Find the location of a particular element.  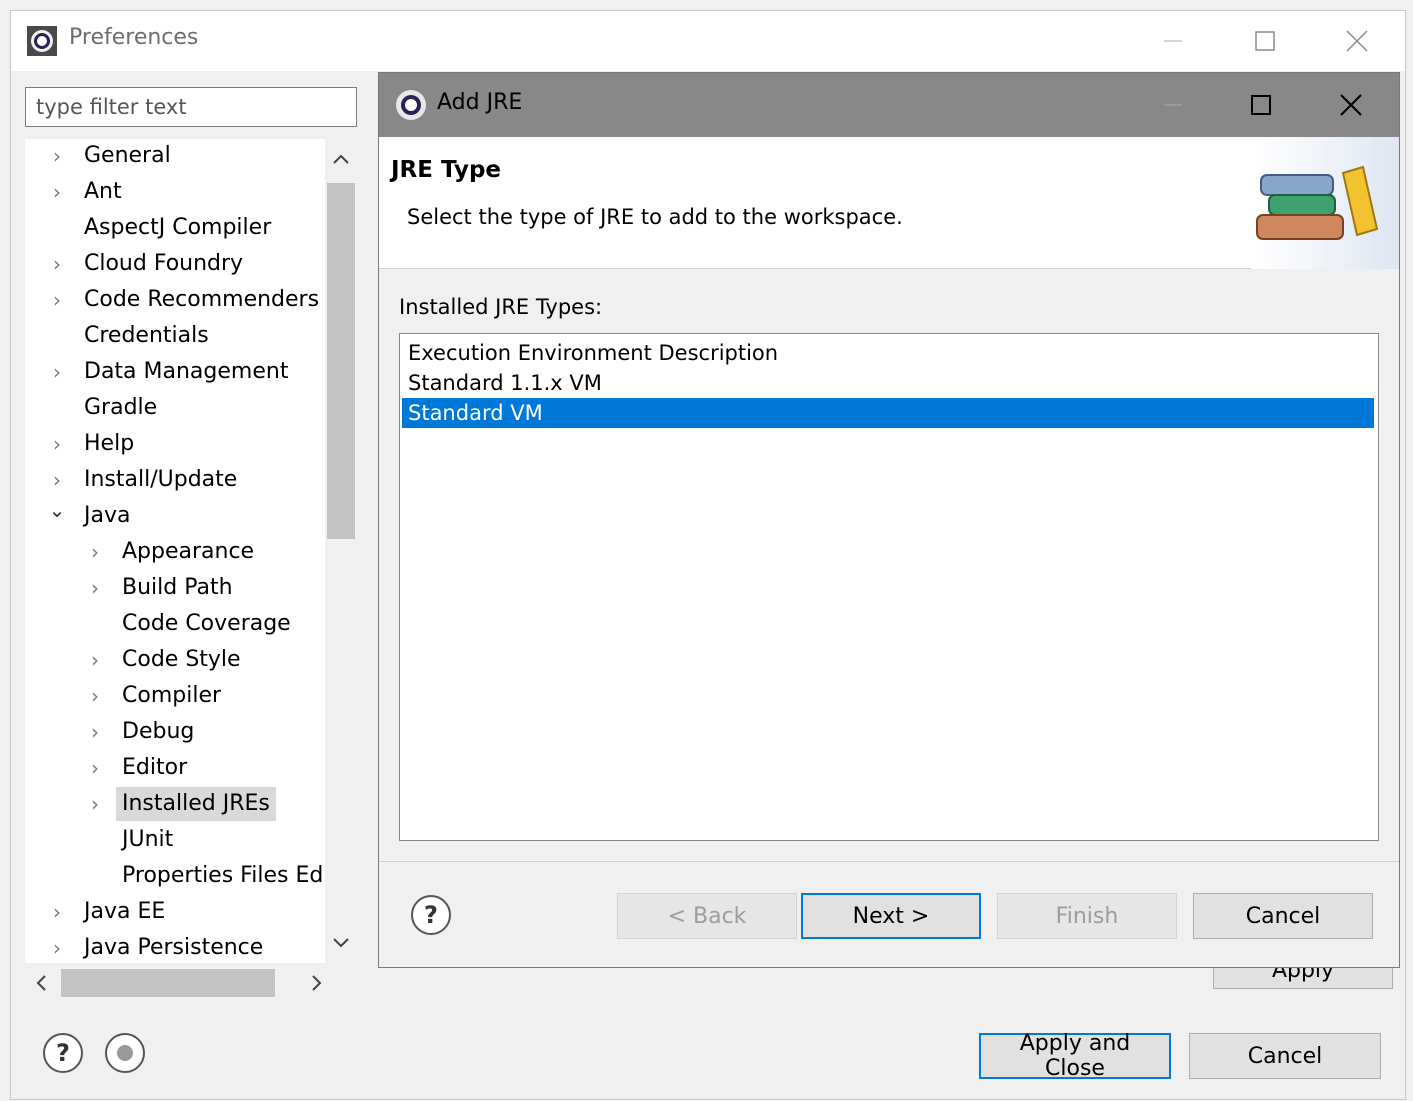

minimize-icon is located at coordinates (1173, 41).